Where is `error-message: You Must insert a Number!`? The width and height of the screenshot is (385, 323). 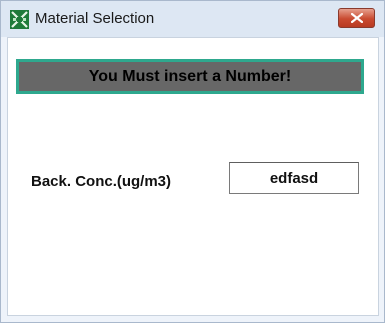 error-message: You Must insert a Number! is located at coordinates (190, 76).